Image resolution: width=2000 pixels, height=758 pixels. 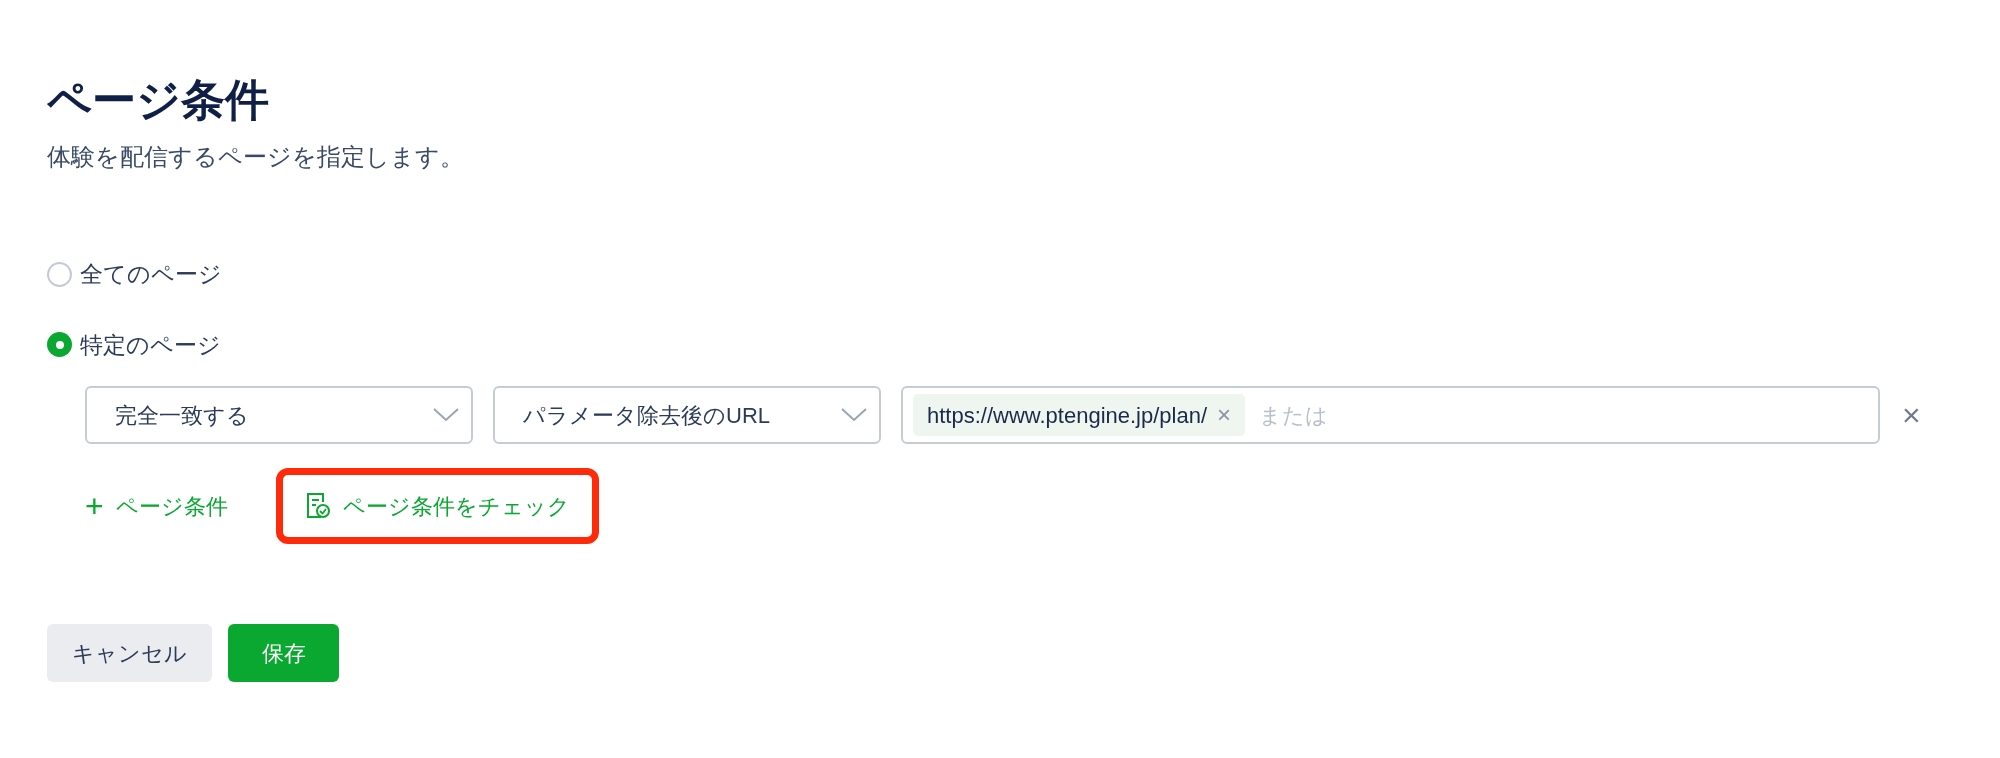 What do you see at coordinates (150, 345) in the screenshot?
I see `radio-label: 特定のページ` at bounding box center [150, 345].